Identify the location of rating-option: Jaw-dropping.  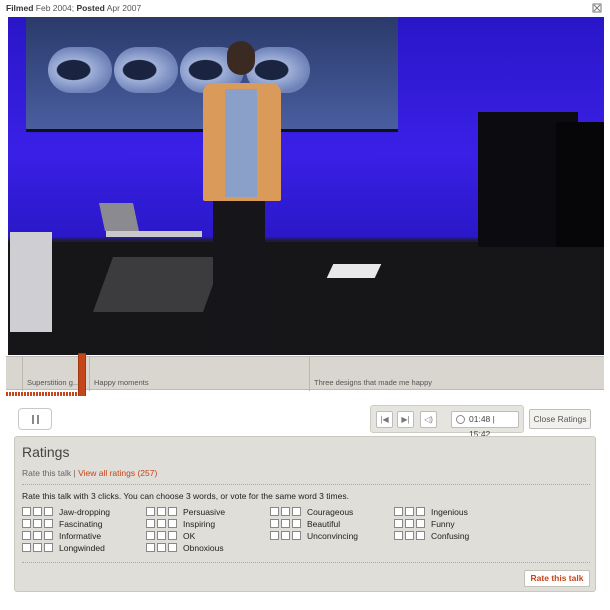
(66, 512).